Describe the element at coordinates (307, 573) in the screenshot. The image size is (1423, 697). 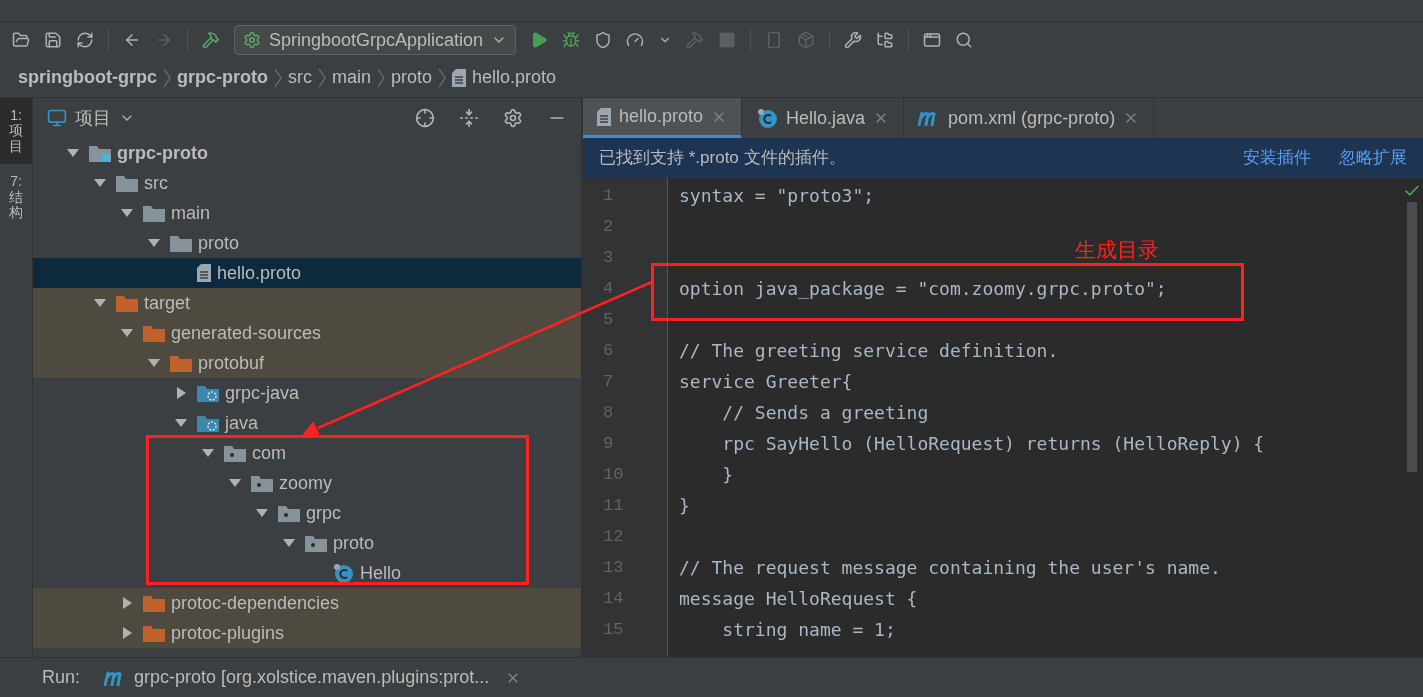
I see `tree-item: Hello` at that location.